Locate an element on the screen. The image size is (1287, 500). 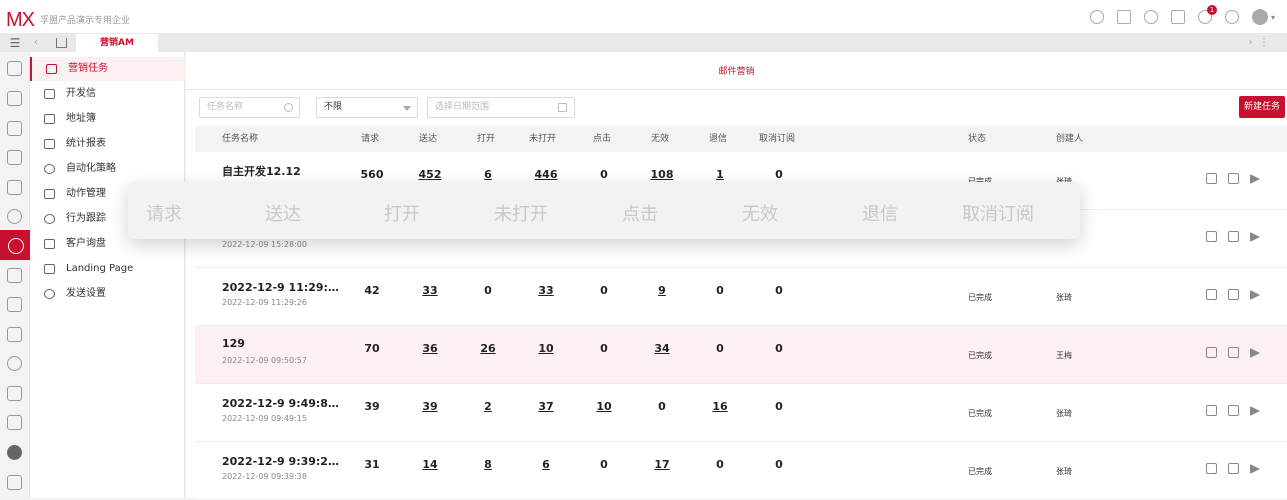
task-name: 2022-12-9 9:49:8张琦 is located at coordinates (282, 403).